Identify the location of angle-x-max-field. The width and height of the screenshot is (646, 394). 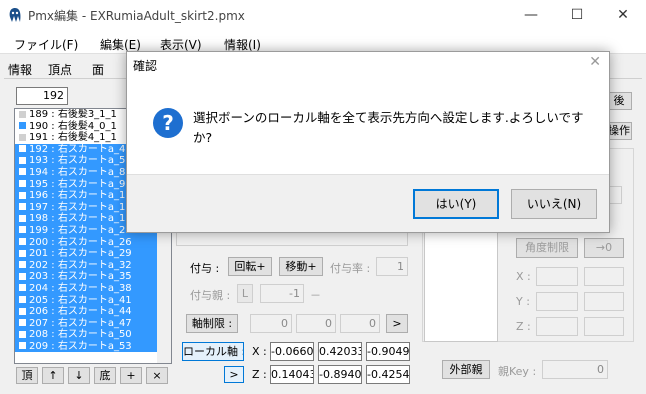
(604, 276).